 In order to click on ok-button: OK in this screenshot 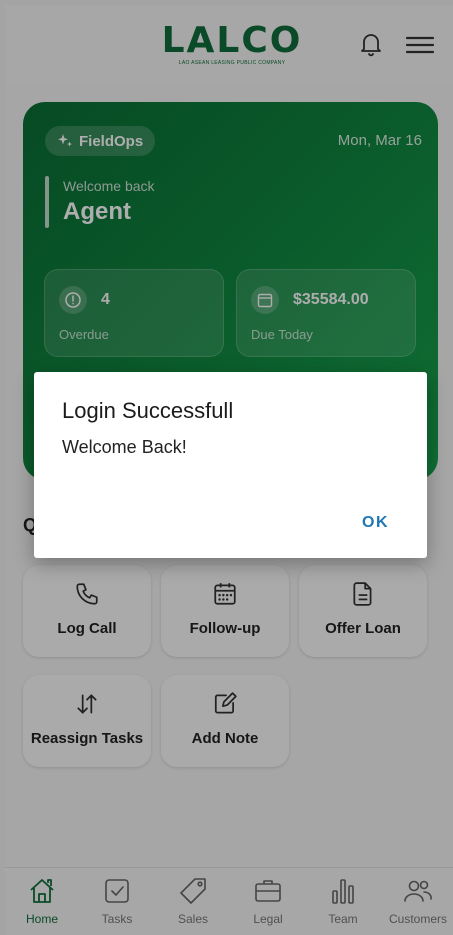, I will do `click(375, 523)`.